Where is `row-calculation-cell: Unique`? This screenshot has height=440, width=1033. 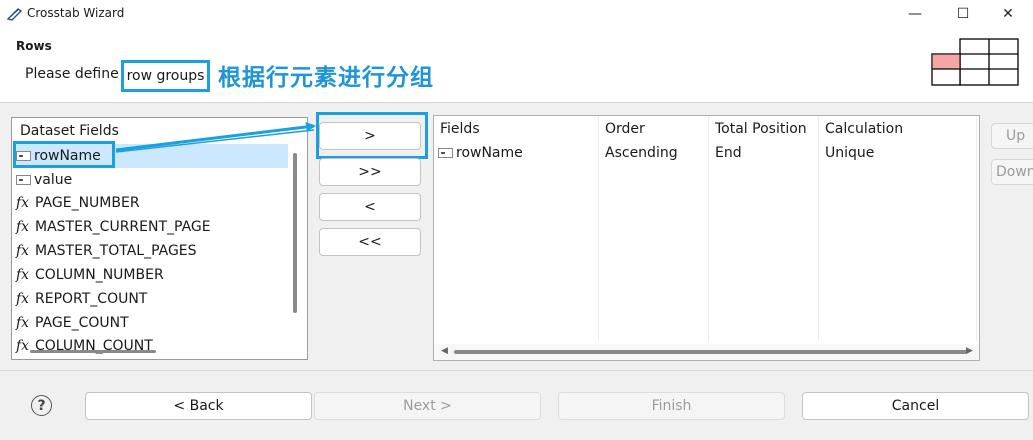 row-calculation-cell: Unique is located at coordinates (849, 153).